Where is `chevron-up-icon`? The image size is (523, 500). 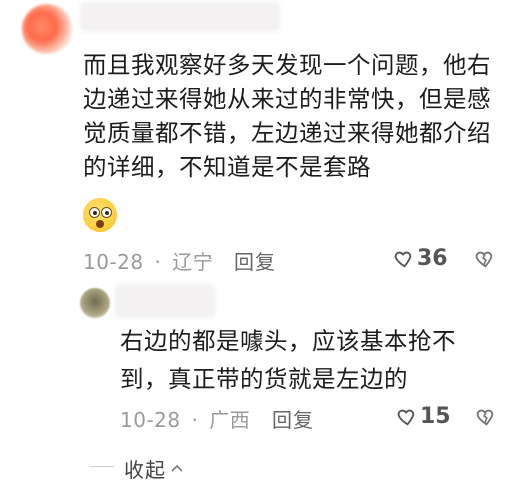 chevron-up-icon is located at coordinates (177, 468).